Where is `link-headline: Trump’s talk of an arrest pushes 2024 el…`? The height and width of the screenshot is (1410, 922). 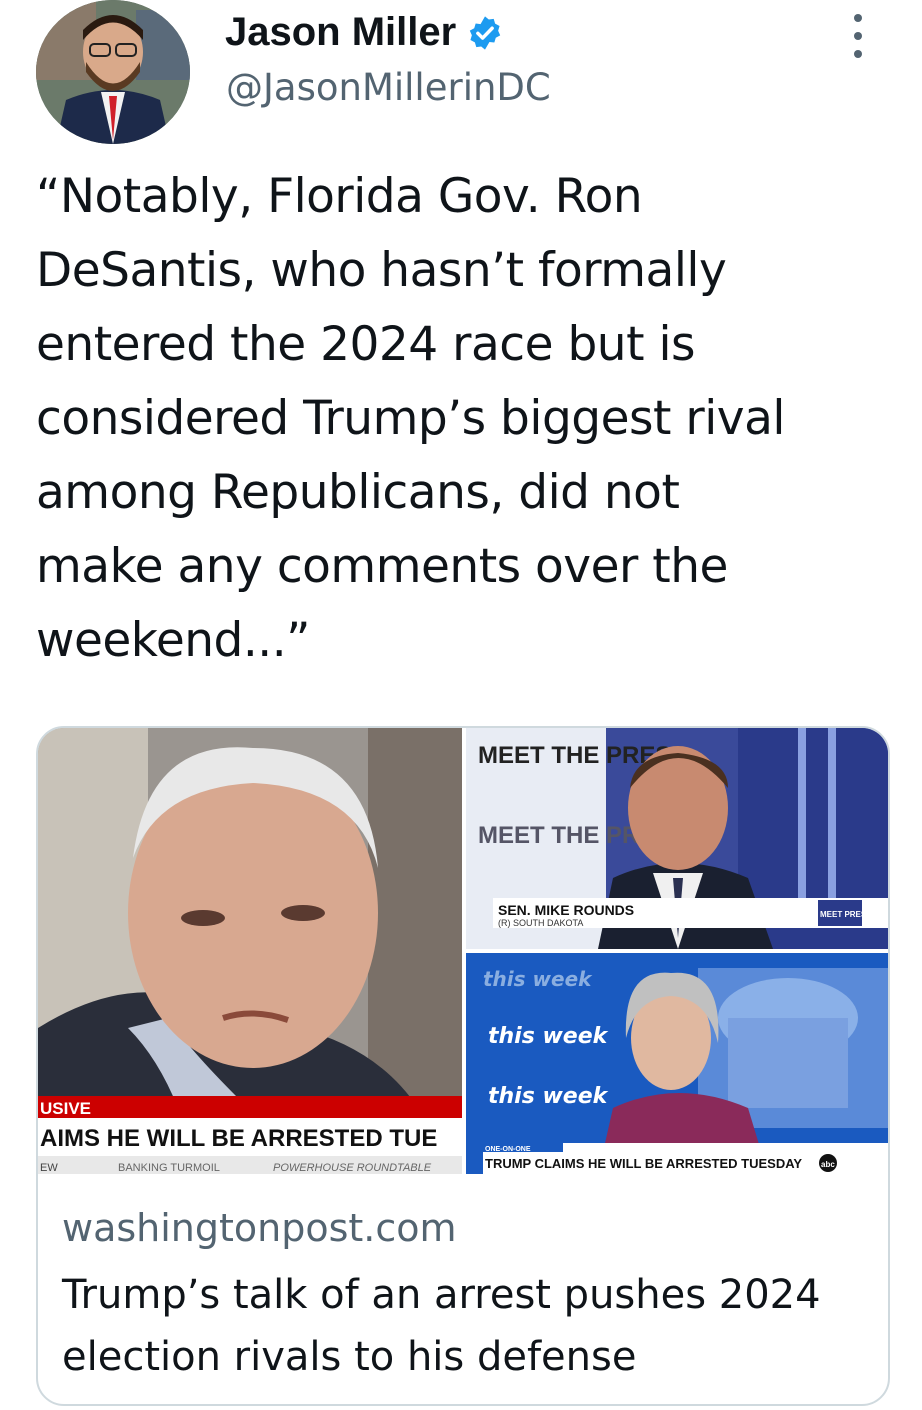 link-headline: Trump’s talk of an arrest pushes 2024 el… is located at coordinates (462, 1326).